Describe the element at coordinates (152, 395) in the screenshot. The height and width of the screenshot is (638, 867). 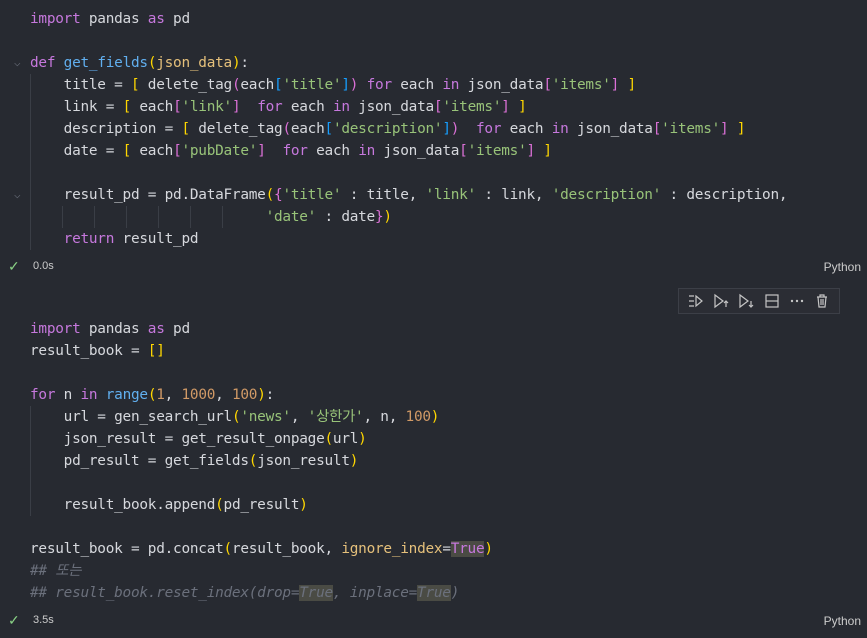
I see `code-line: for n in range(1, 1000, 100):` at that location.